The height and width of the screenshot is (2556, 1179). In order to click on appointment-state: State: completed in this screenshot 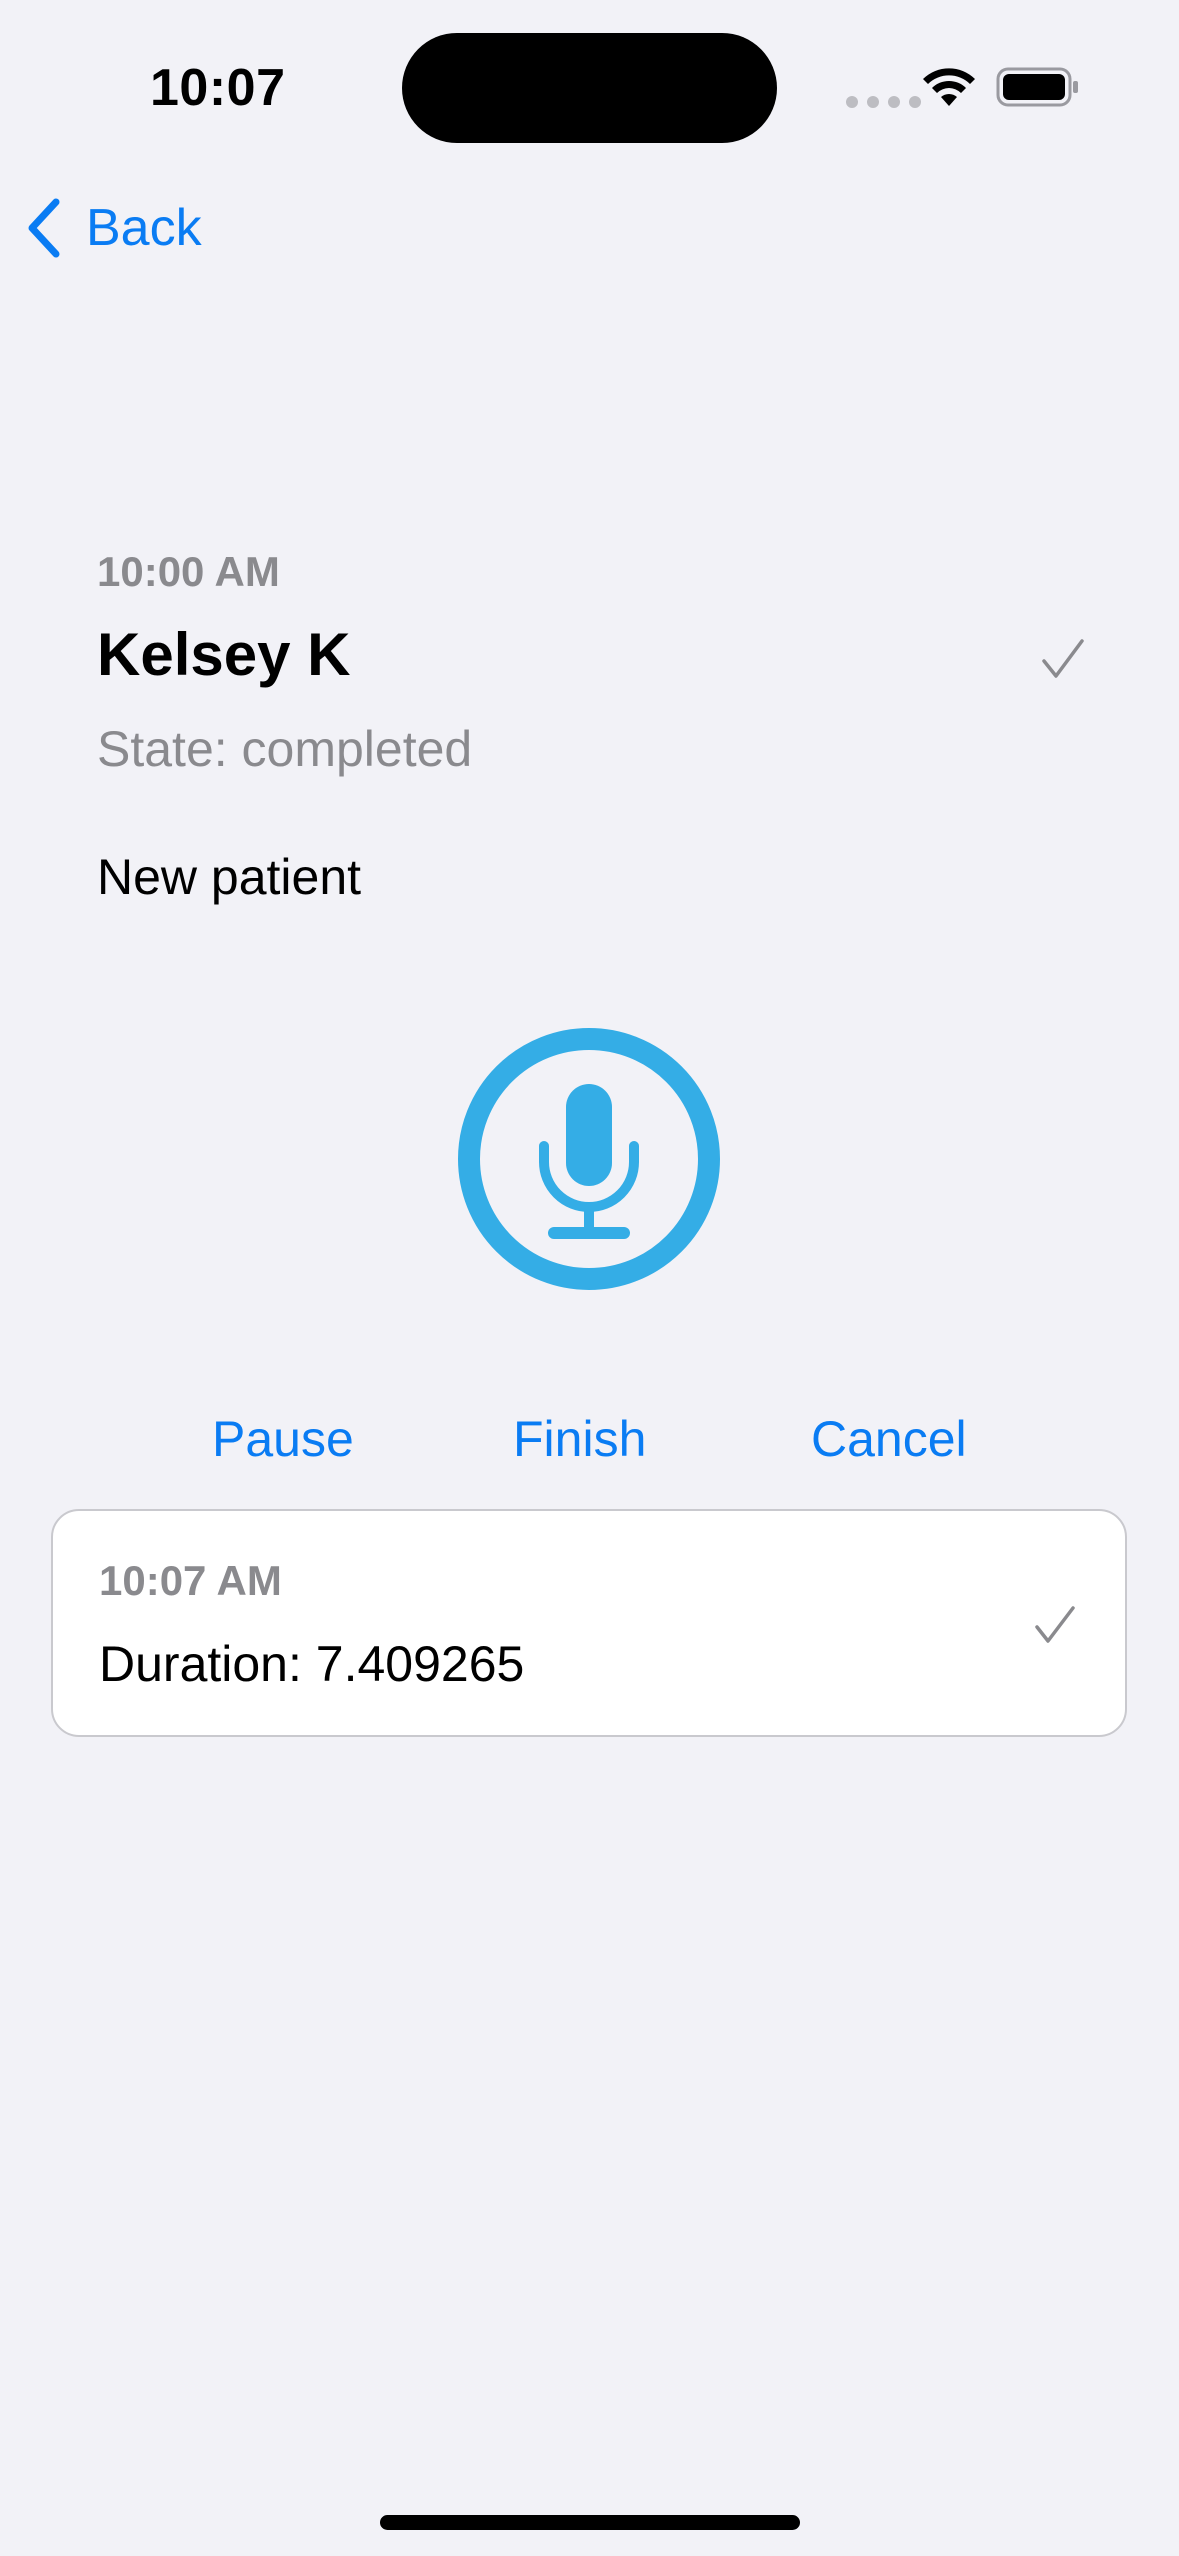, I will do `click(285, 749)`.